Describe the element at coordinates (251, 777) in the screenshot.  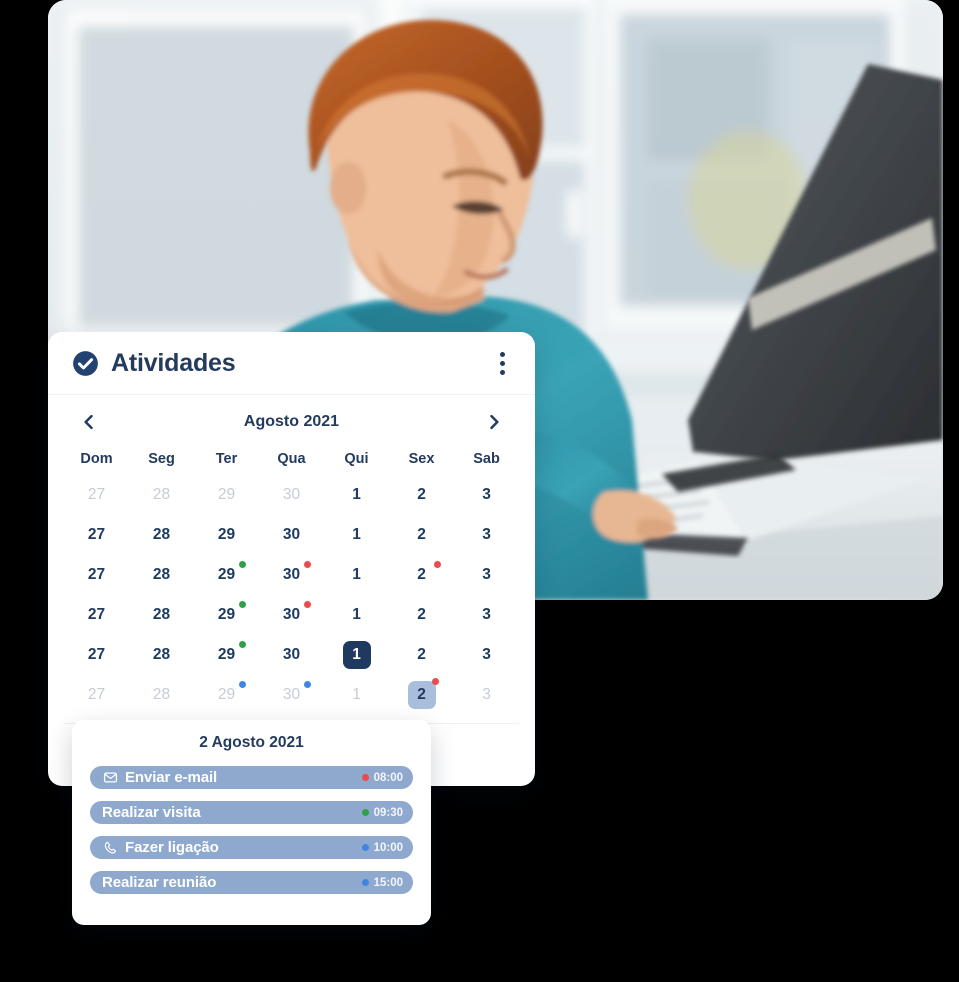
I see `activity-item: Enviar e-mail 08:00` at that location.